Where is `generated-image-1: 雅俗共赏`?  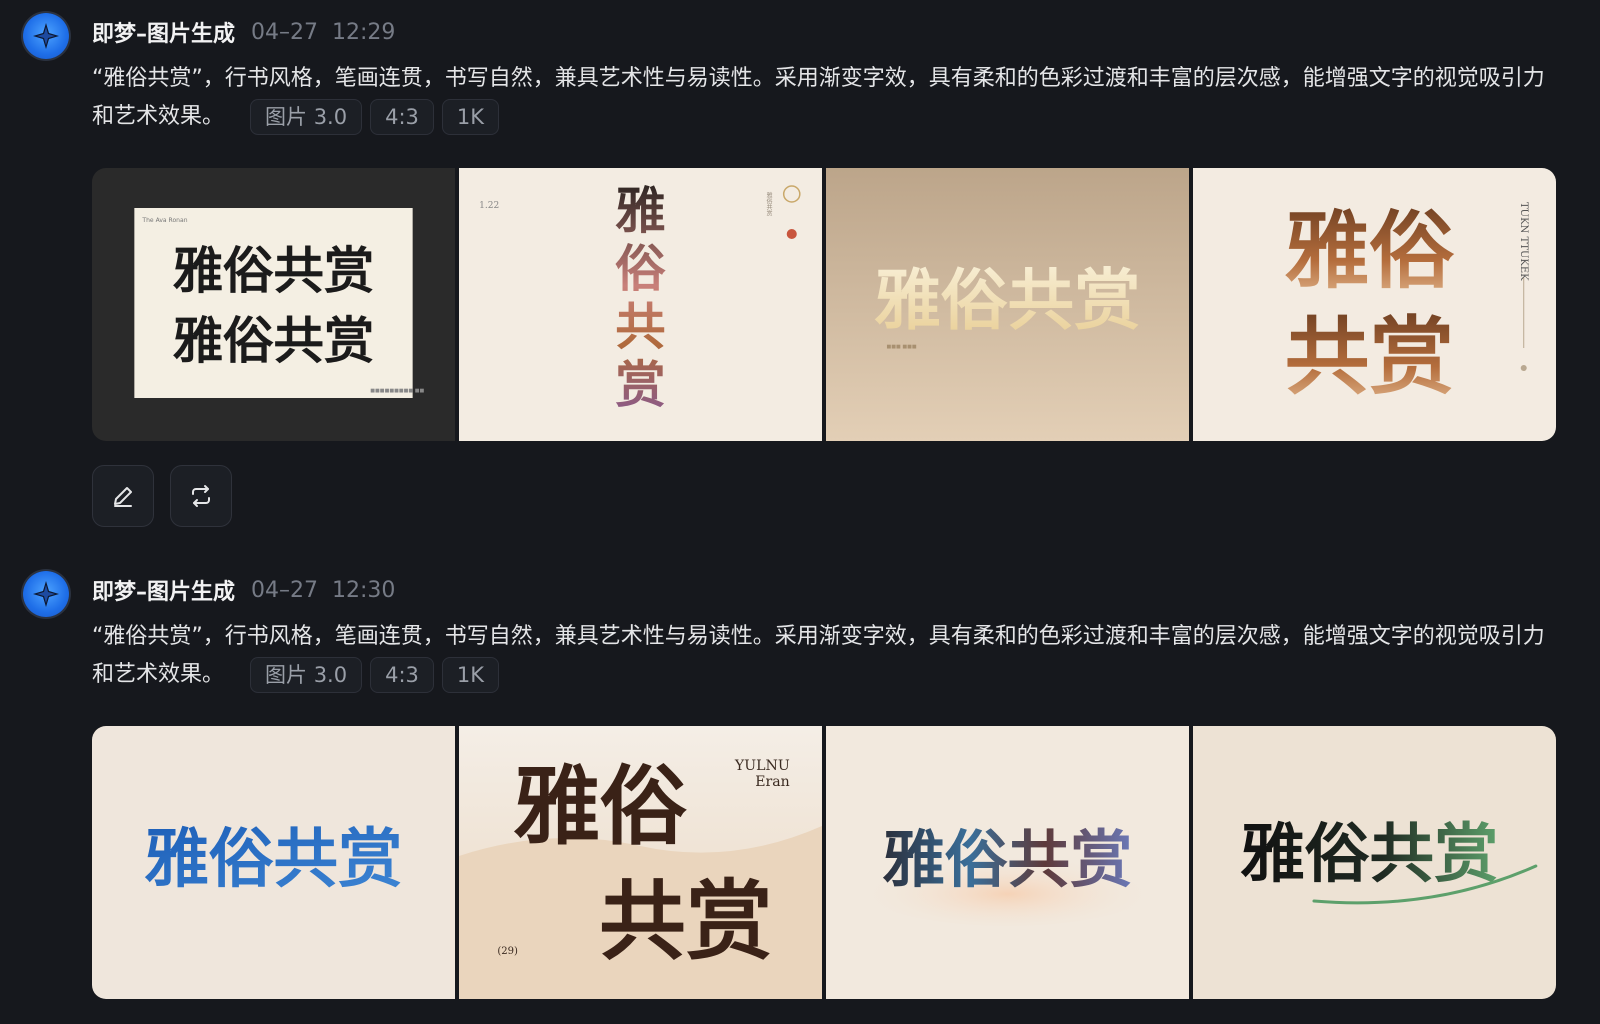 generated-image-1: 雅俗共赏 is located at coordinates (273, 862).